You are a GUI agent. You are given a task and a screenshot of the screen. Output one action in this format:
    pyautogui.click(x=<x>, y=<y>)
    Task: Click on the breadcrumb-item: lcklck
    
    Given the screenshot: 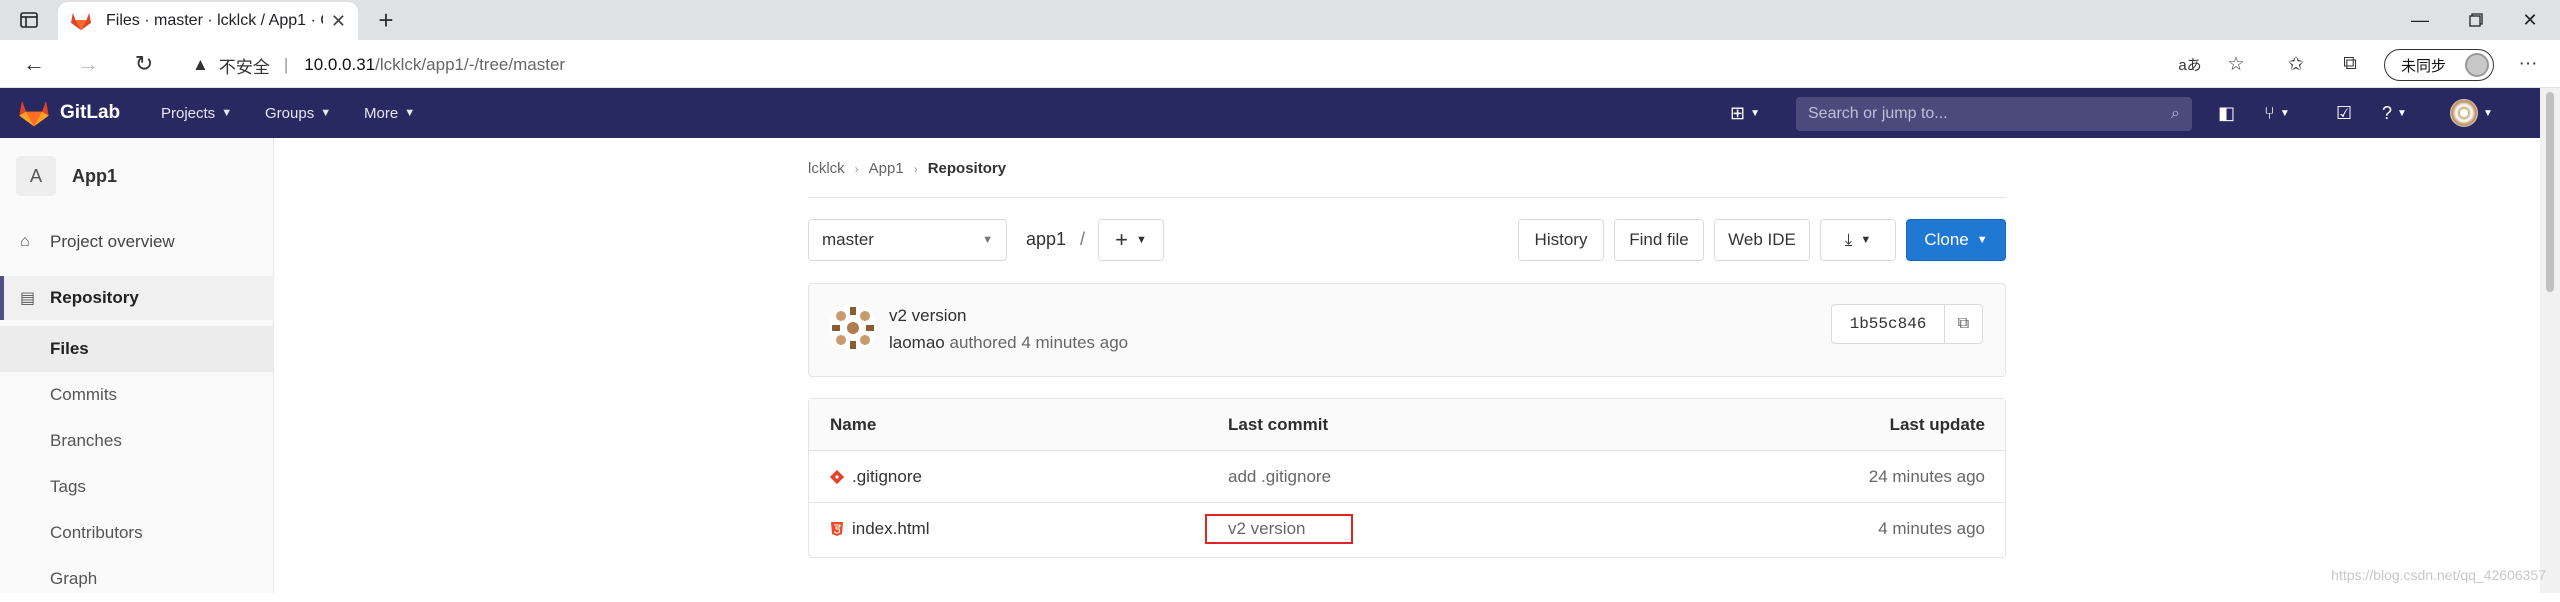 What is the action you would take?
    pyautogui.click(x=826, y=168)
    